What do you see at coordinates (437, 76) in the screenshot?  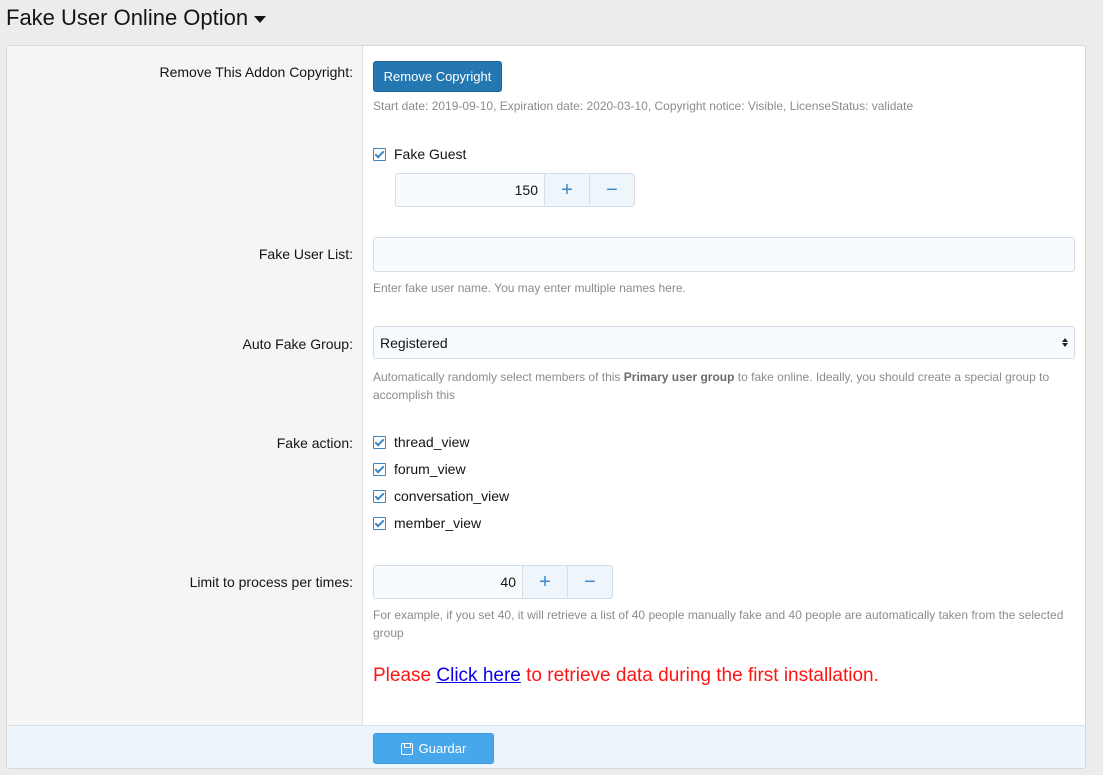 I see `remove-copyright-button: Remove Copyright` at bounding box center [437, 76].